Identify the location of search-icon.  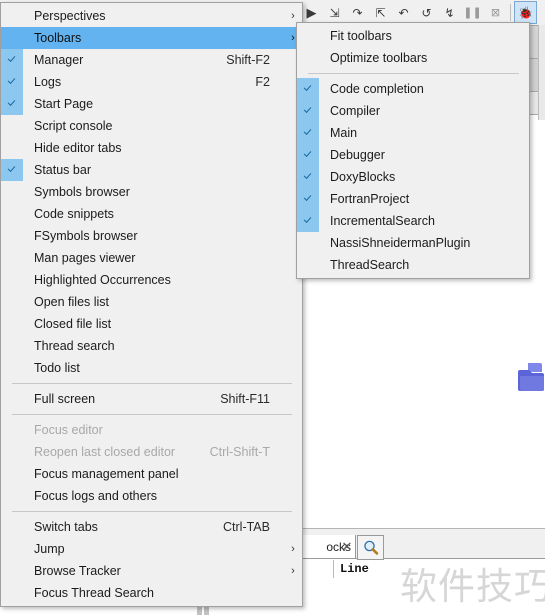
(370, 547).